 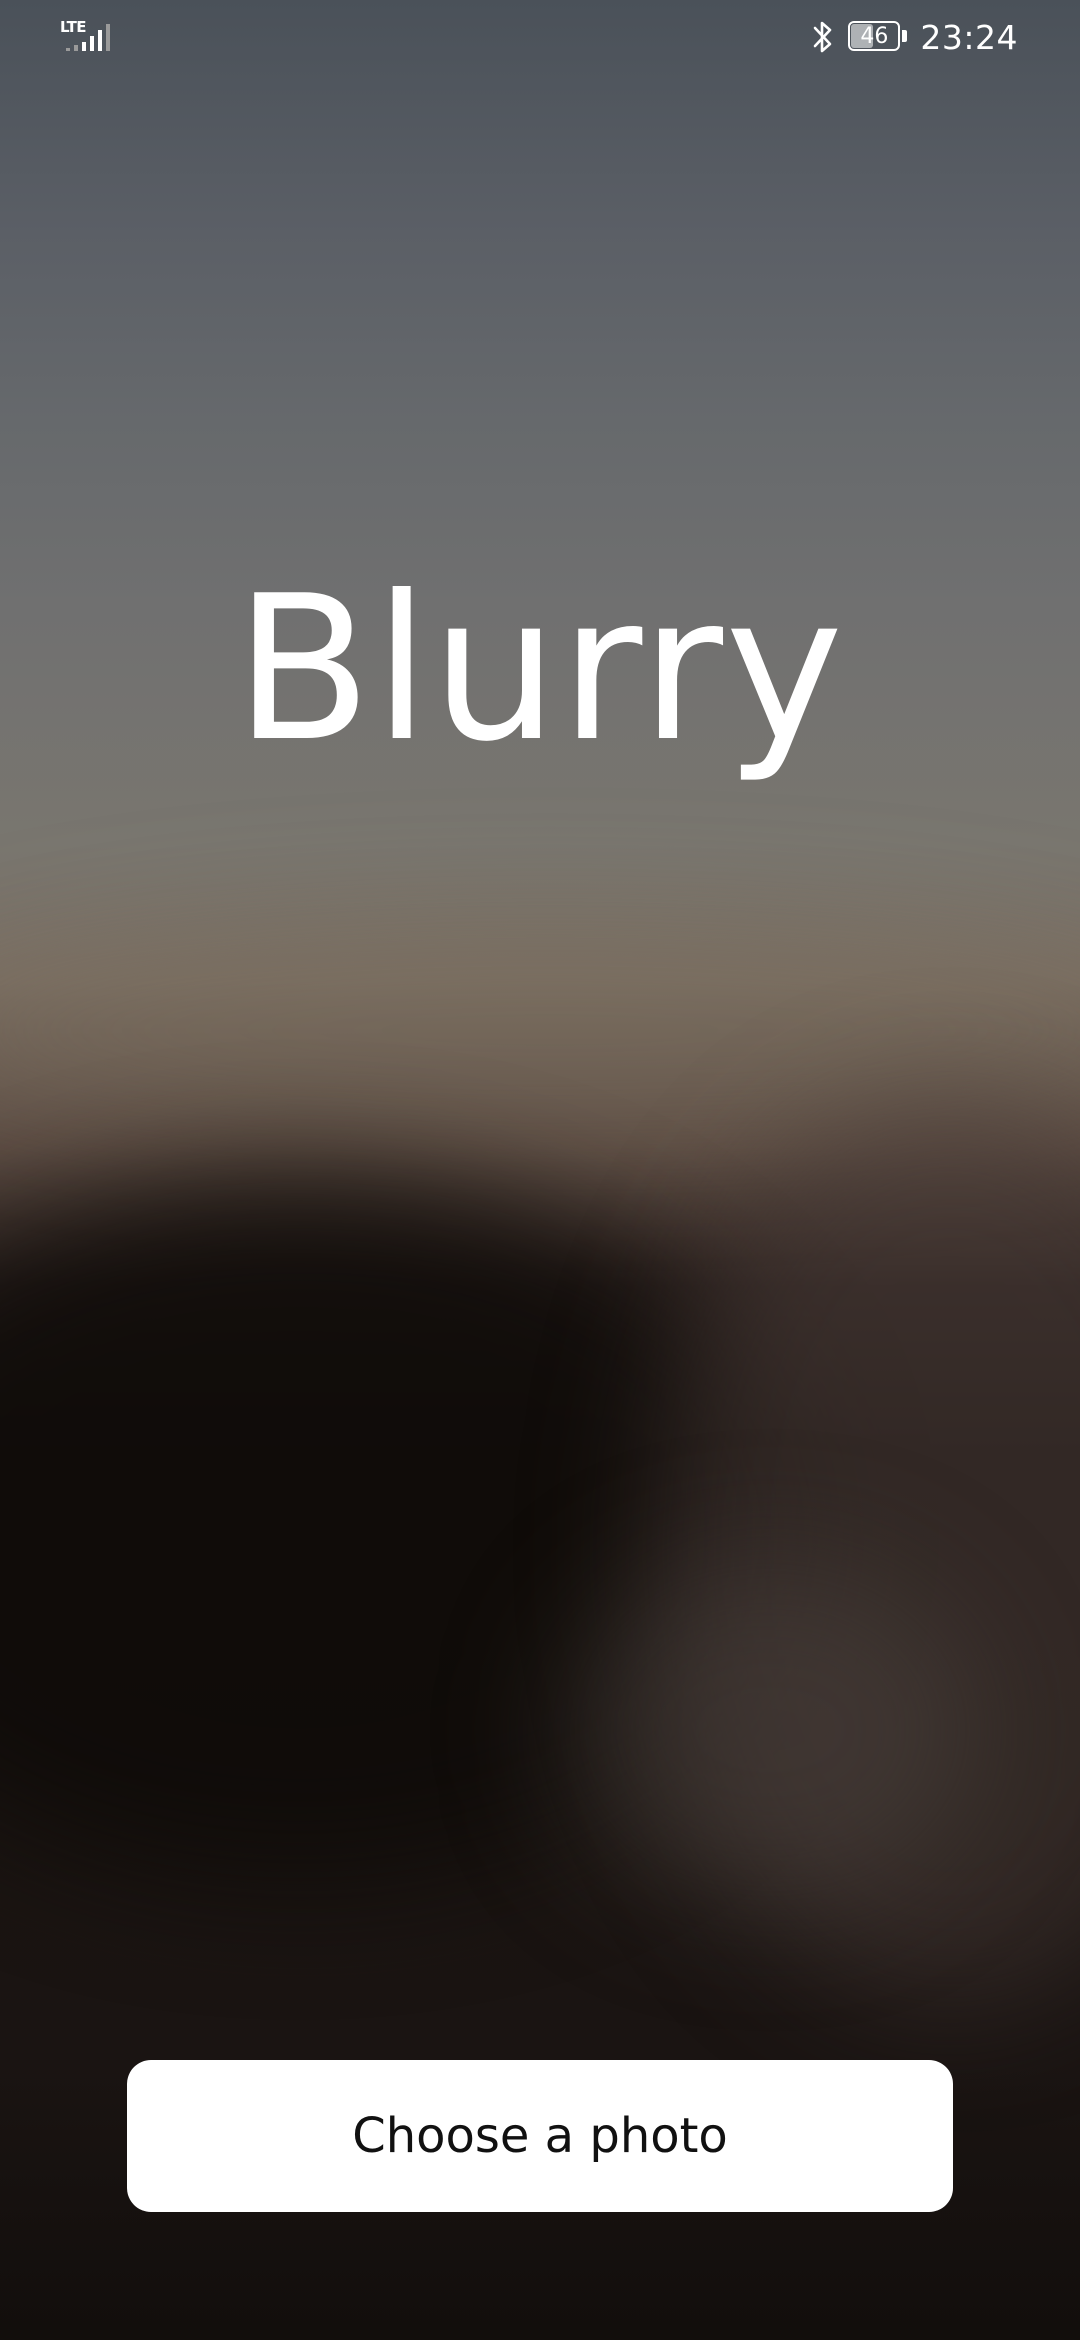 I want to click on status-bar: LTE 46 23:24, so click(x=540, y=37).